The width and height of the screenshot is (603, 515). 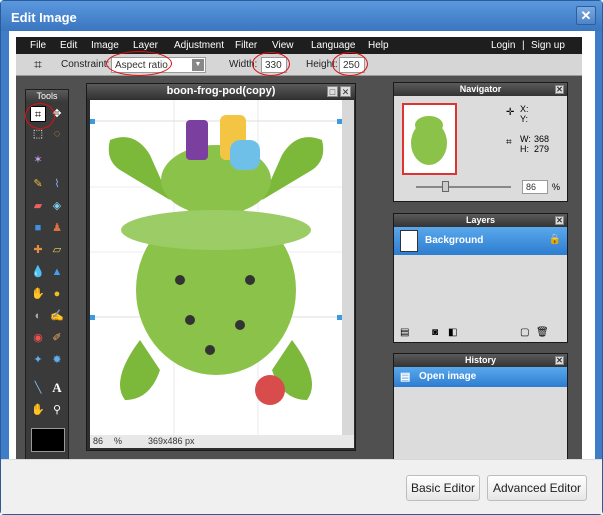 What do you see at coordinates (38, 184) in the screenshot?
I see `pencil-tool-icon: ✎` at bounding box center [38, 184].